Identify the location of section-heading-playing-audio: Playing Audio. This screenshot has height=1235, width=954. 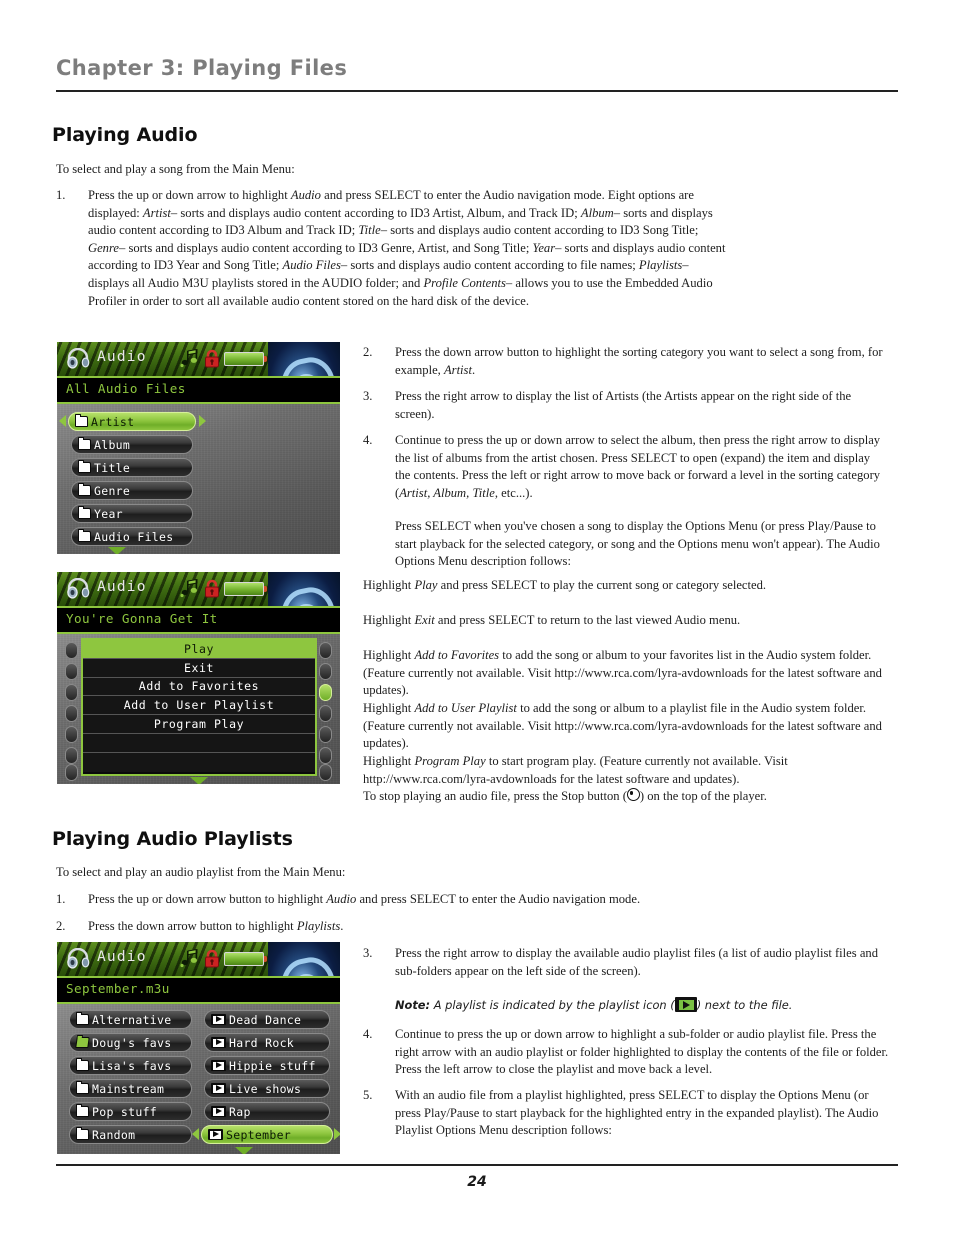
(125, 135).